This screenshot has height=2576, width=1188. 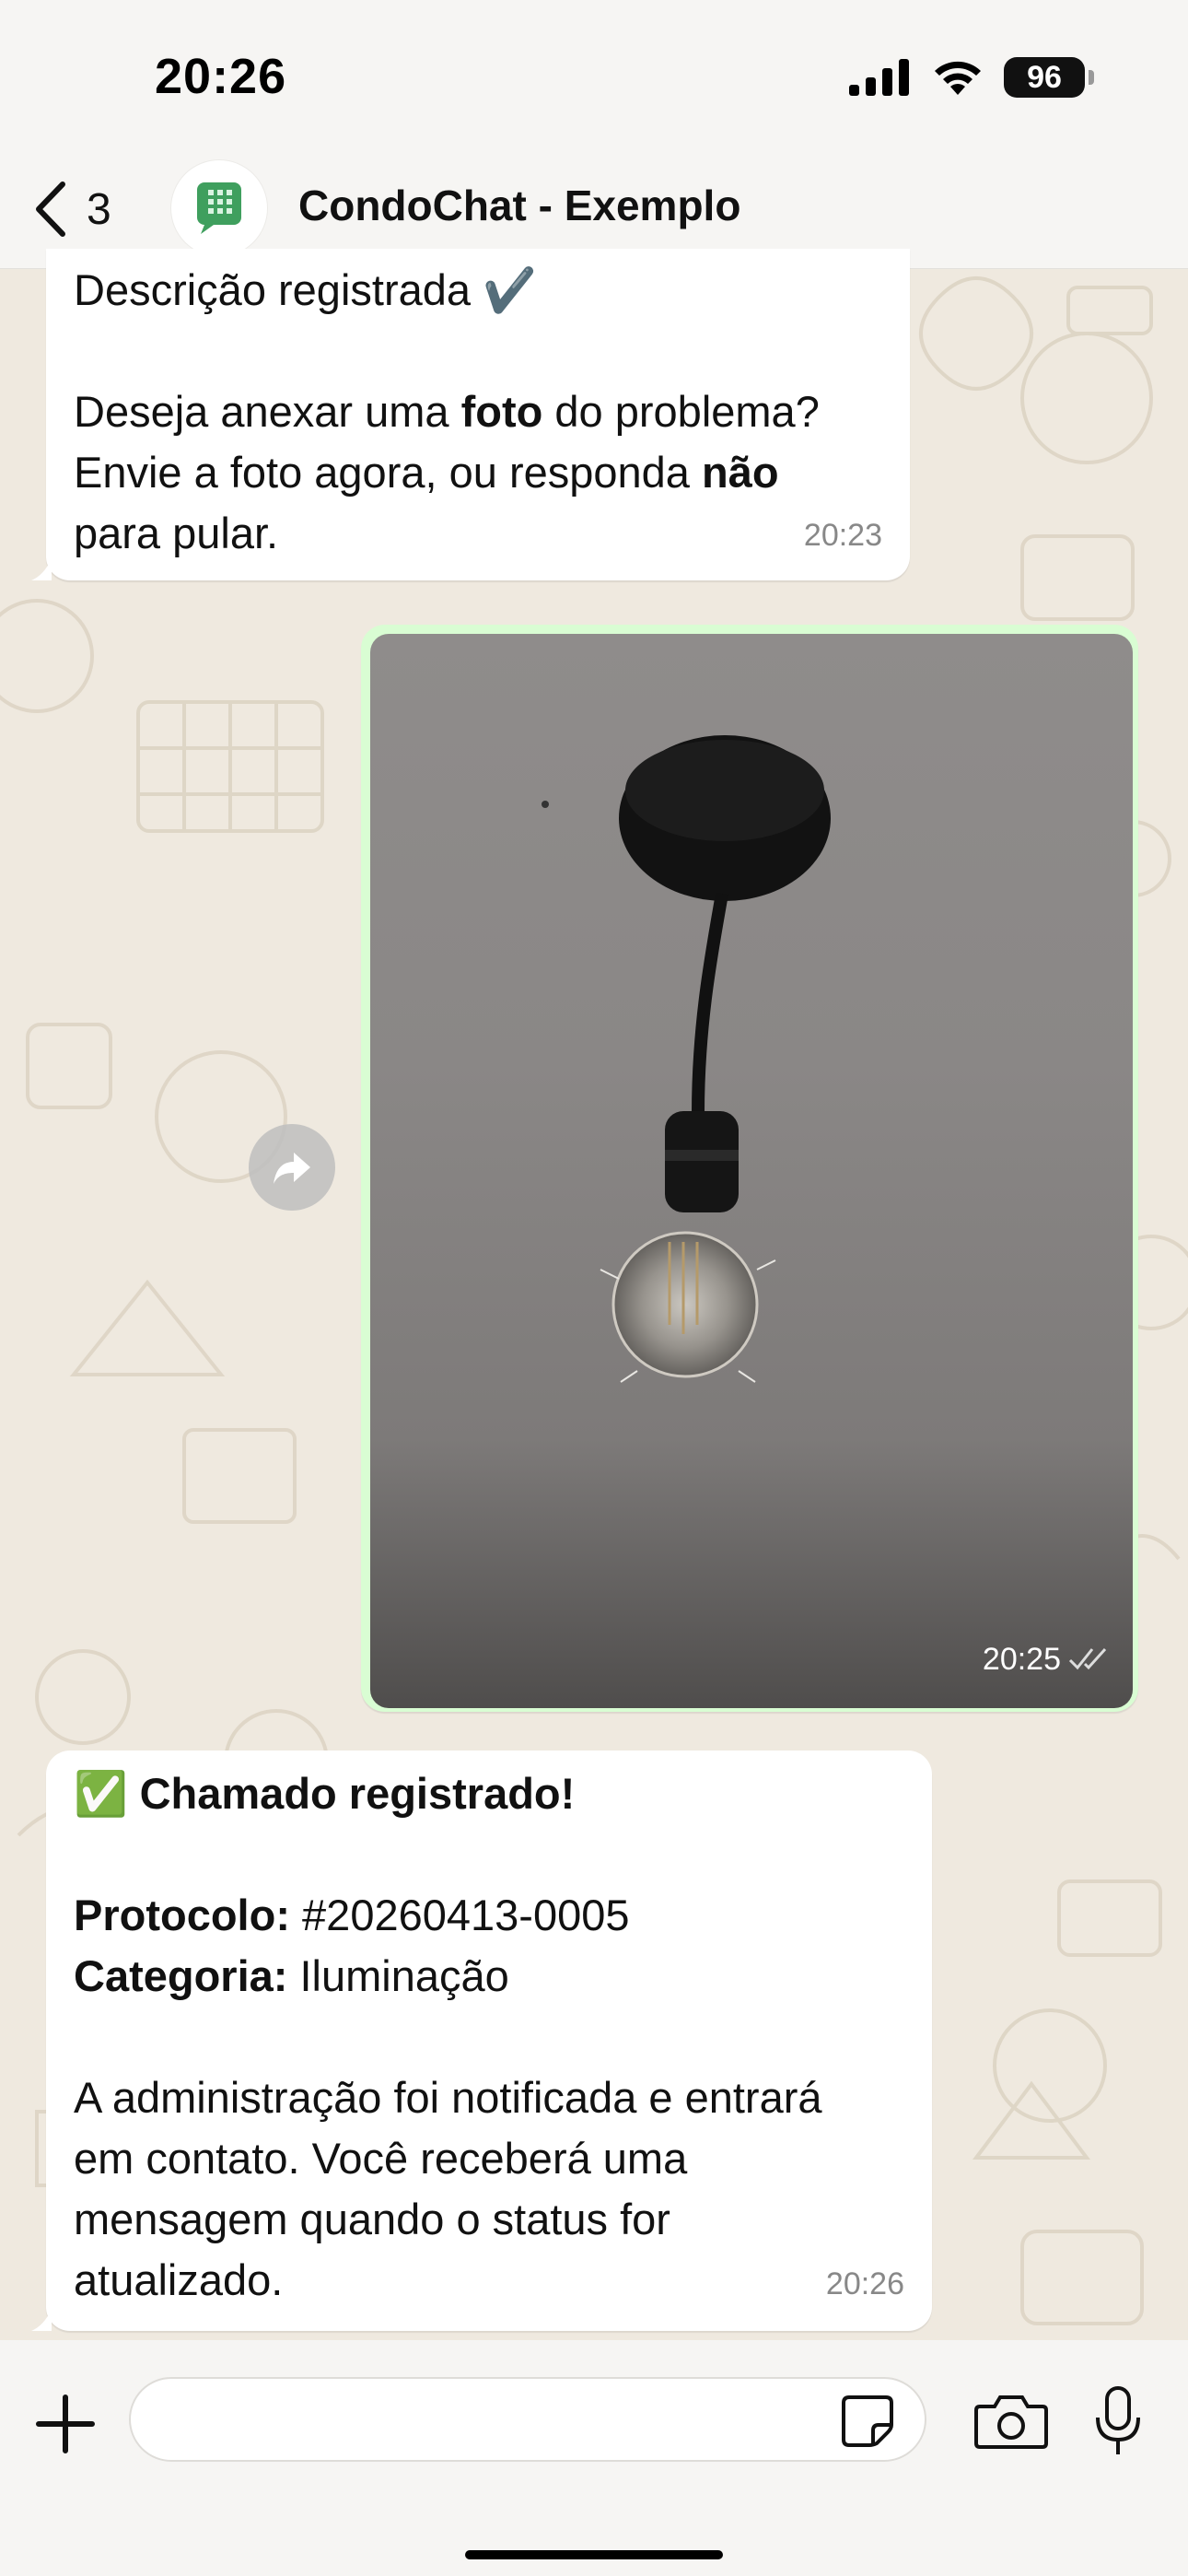 What do you see at coordinates (1118, 2421) in the screenshot?
I see `microphone-icon` at bounding box center [1118, 2421].